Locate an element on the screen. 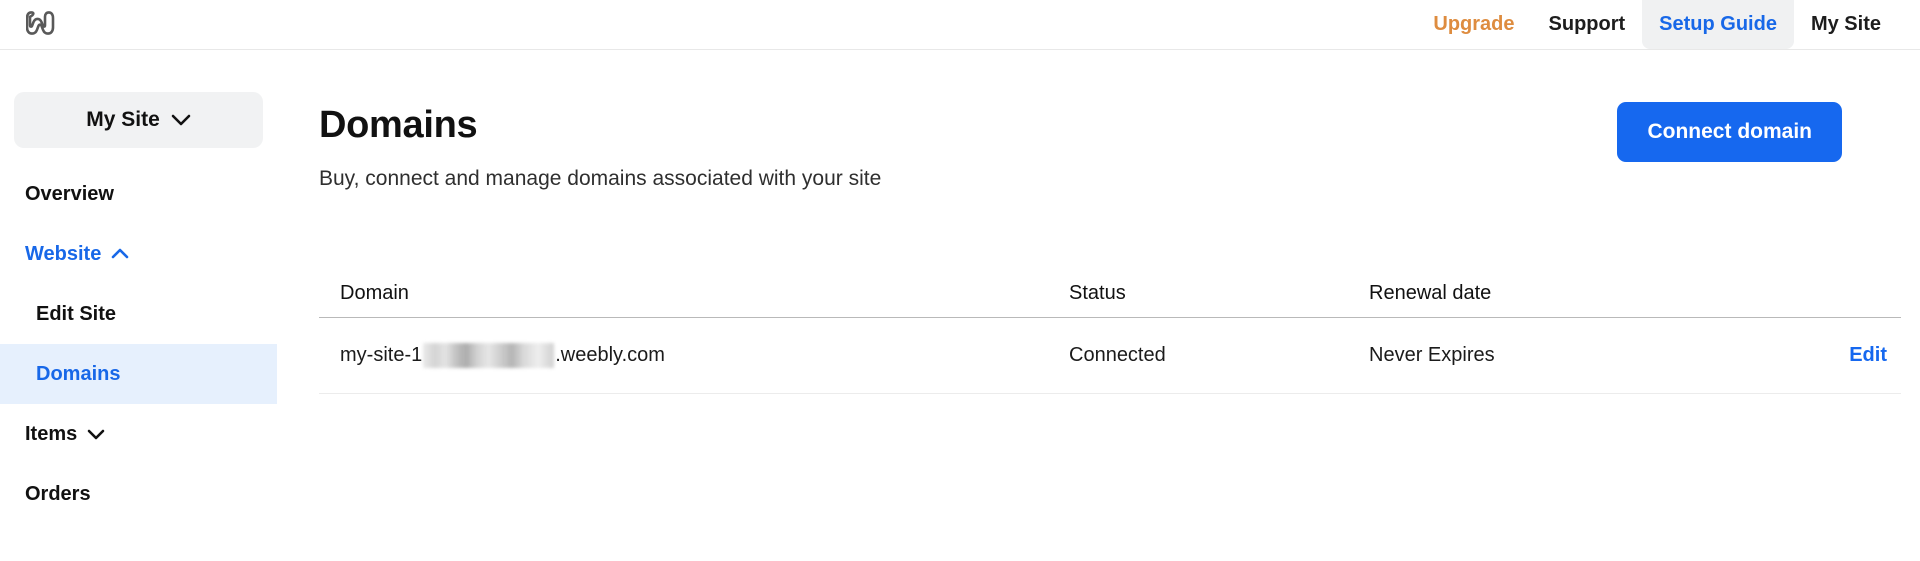  nav-my-site: My Site is located at coordinates (1846, 24).